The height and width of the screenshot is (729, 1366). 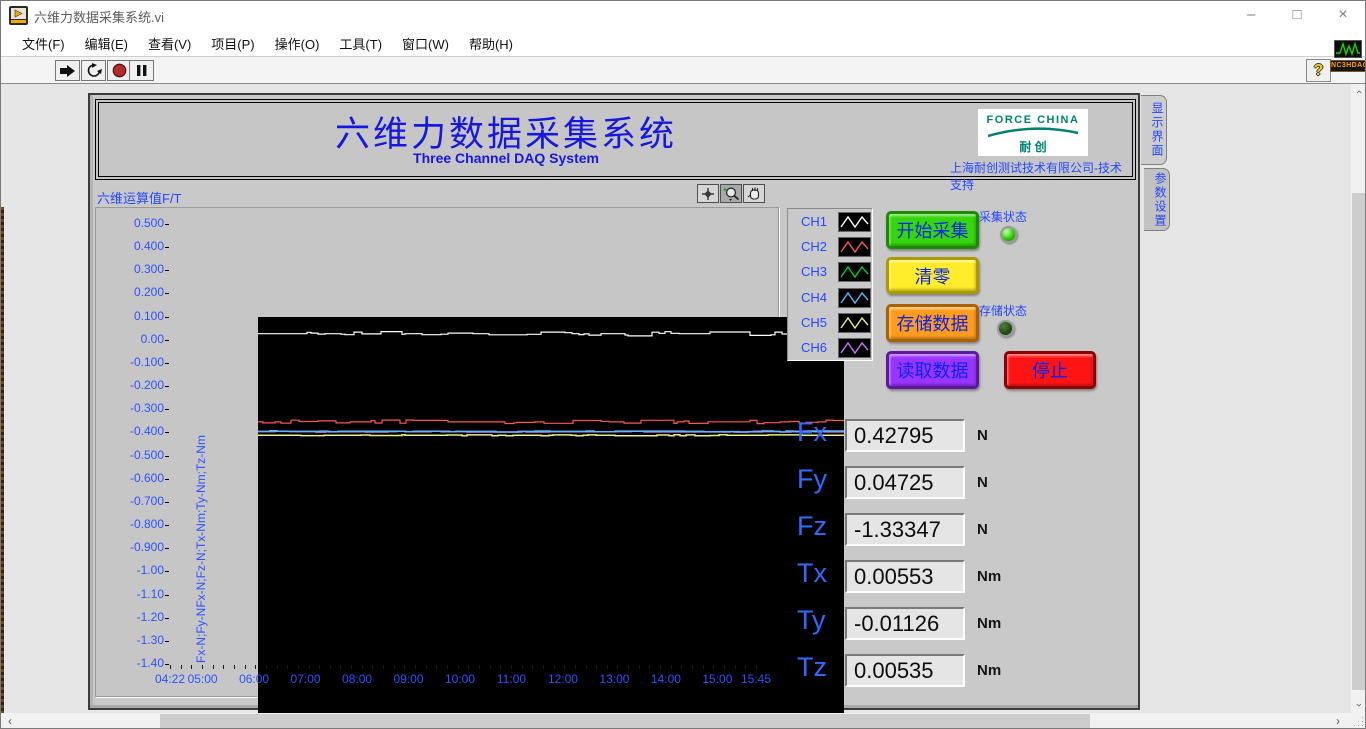 What do you see at coordinates (146, 361) in the screenshot?
I see `y-tick-label: -0.100` at bounding box center [146, 361].